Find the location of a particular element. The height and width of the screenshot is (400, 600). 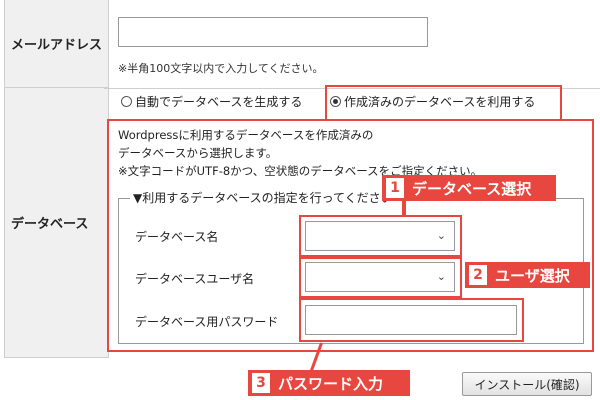

highlight-db-name is located at coordinates (380, 236).